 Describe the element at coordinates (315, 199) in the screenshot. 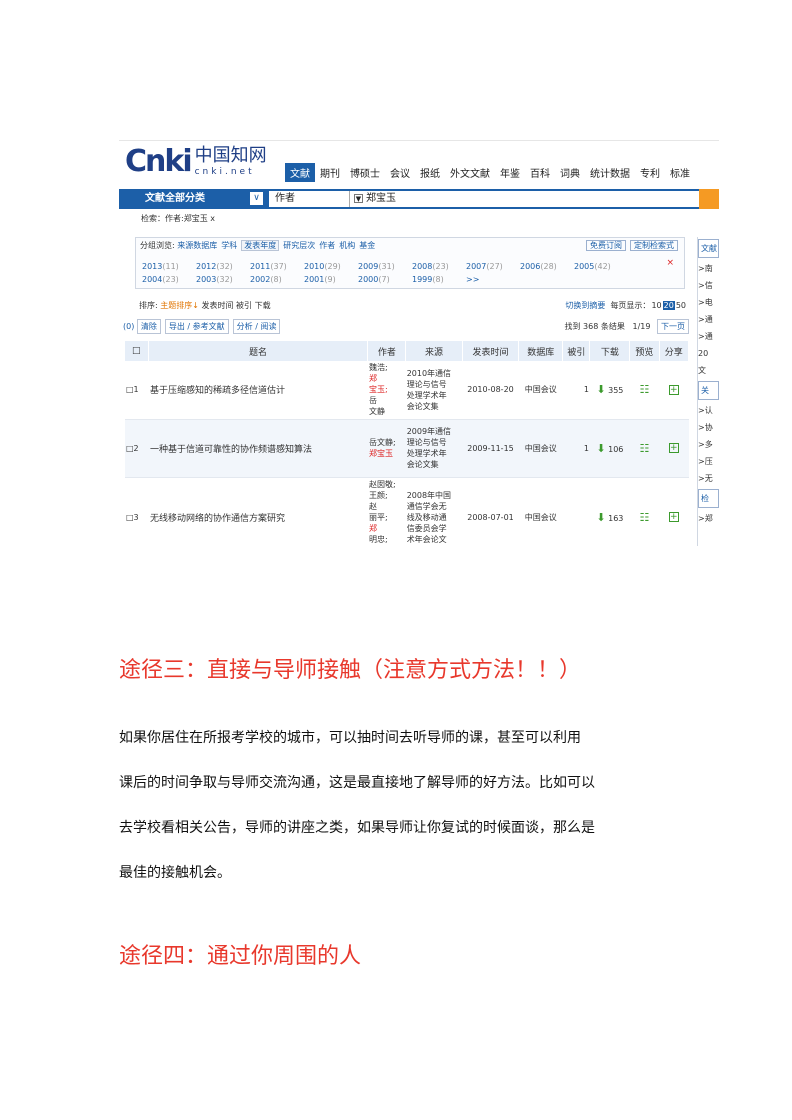

I see `field-select: 作者` at that location.